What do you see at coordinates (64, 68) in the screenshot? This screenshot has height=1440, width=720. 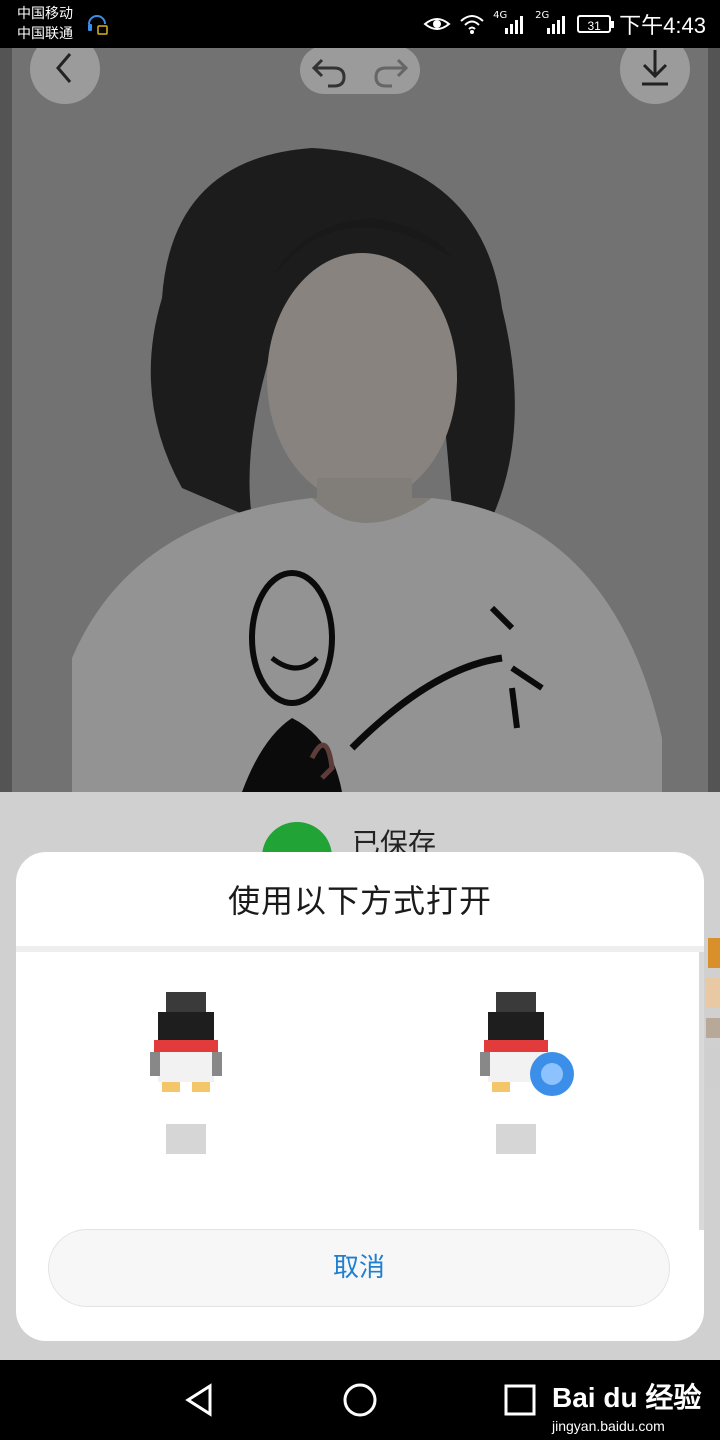 I see `back-icon` at bounding box center [64, 68].